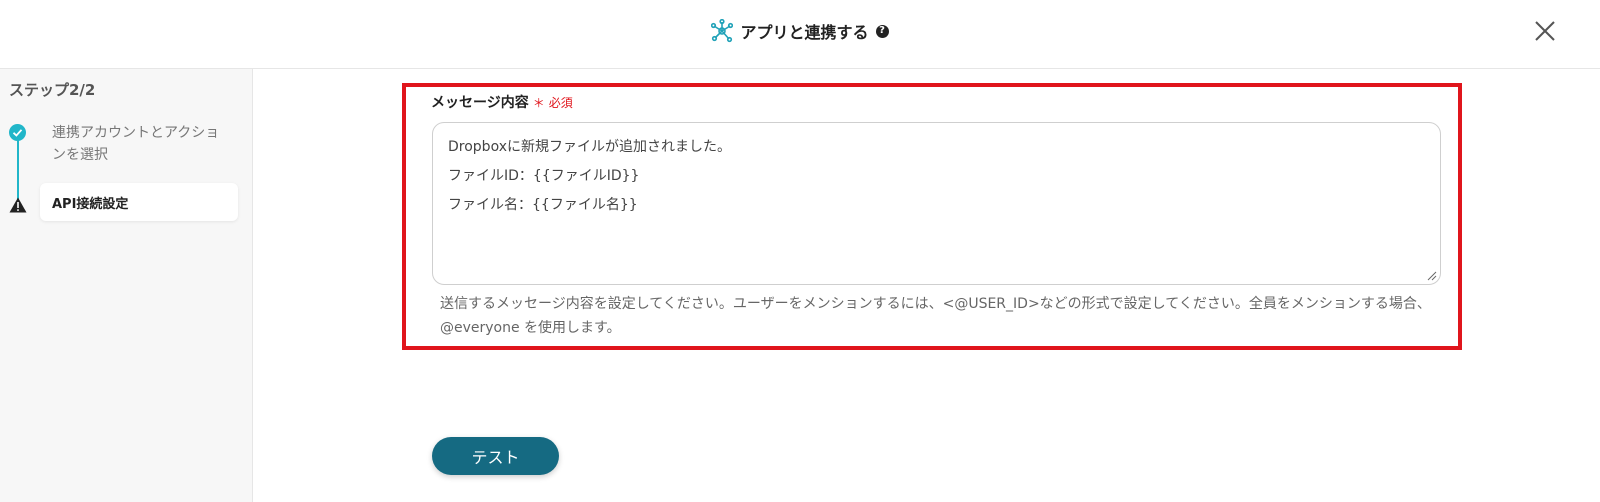  I want to click on step-2-label: API接続設定, so click(90, 204).